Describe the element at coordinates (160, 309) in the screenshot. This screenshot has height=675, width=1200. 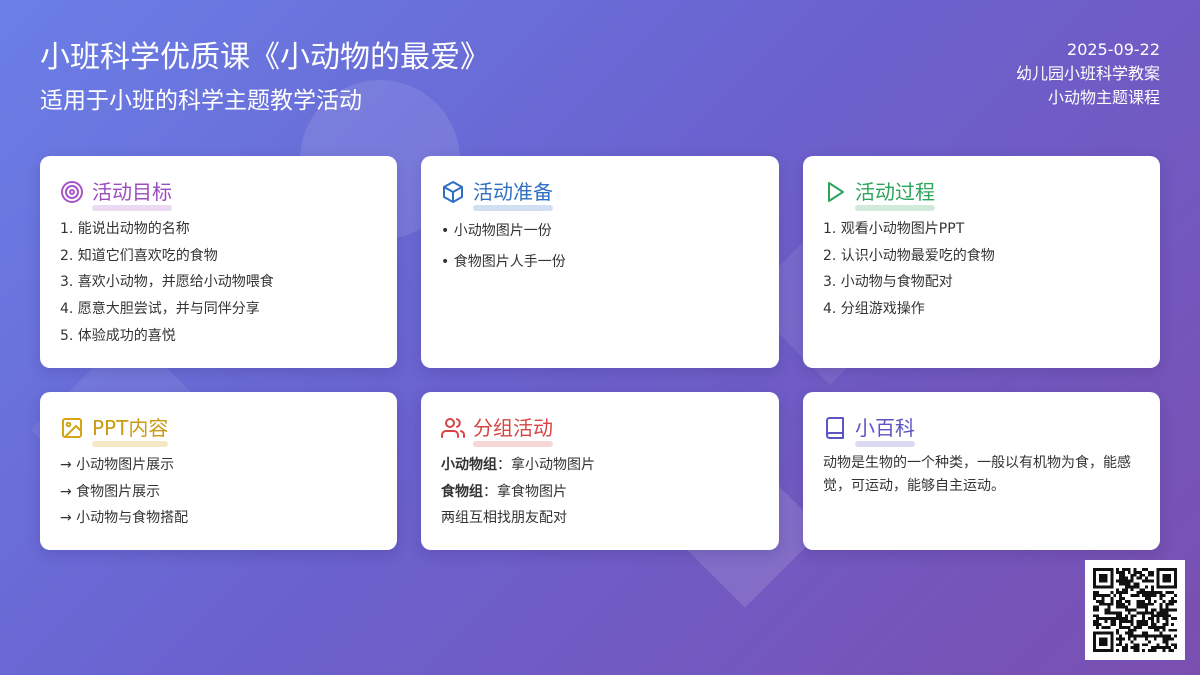
I see `list-item: 4. 愿意大胆尝试，并与同伴分享` at that location.